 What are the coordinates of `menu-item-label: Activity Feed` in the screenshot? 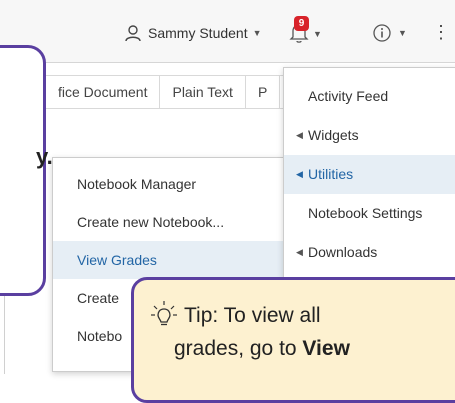 It's located at (348, 96).